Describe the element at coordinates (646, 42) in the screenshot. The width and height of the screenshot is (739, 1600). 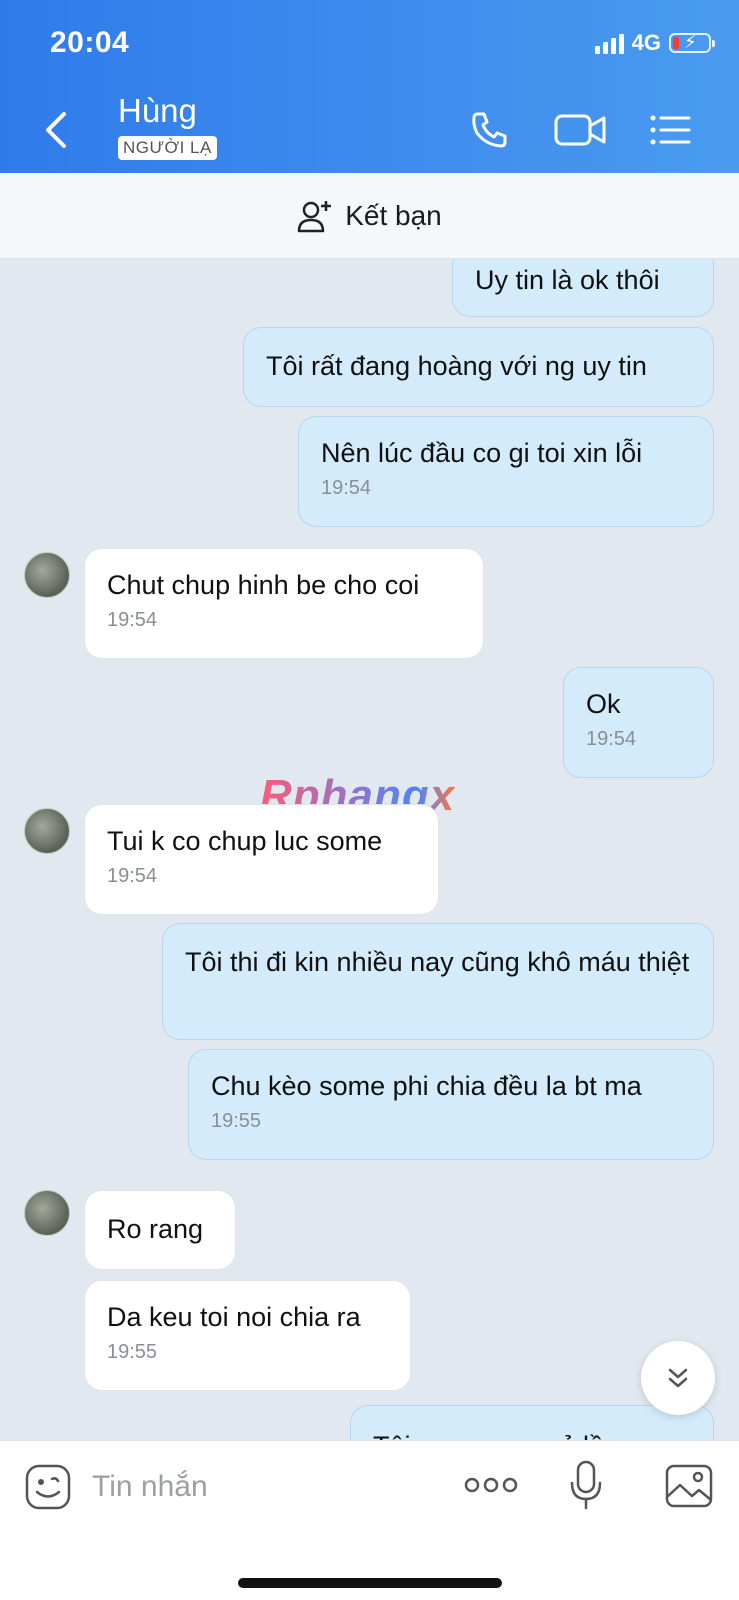
I see `network-type: 4G` at that location.